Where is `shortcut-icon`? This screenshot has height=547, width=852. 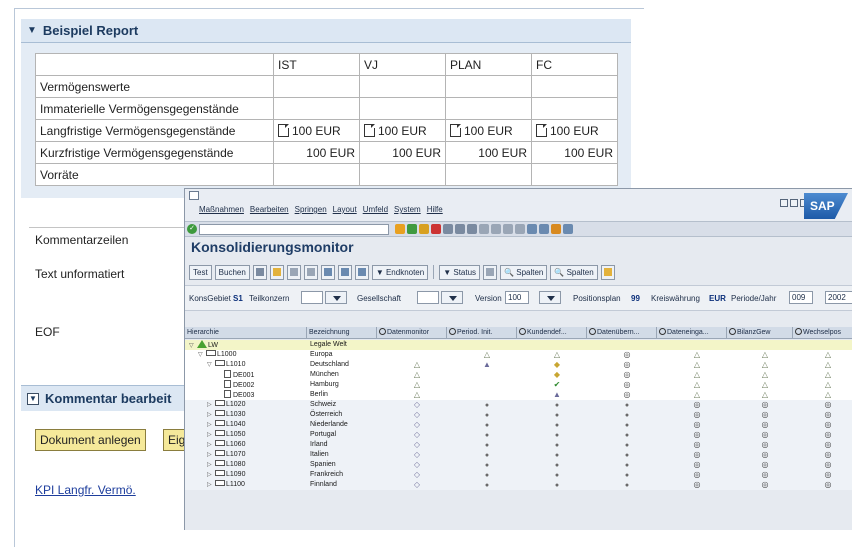
shortcut-icon is located at coordinates (544, 229).